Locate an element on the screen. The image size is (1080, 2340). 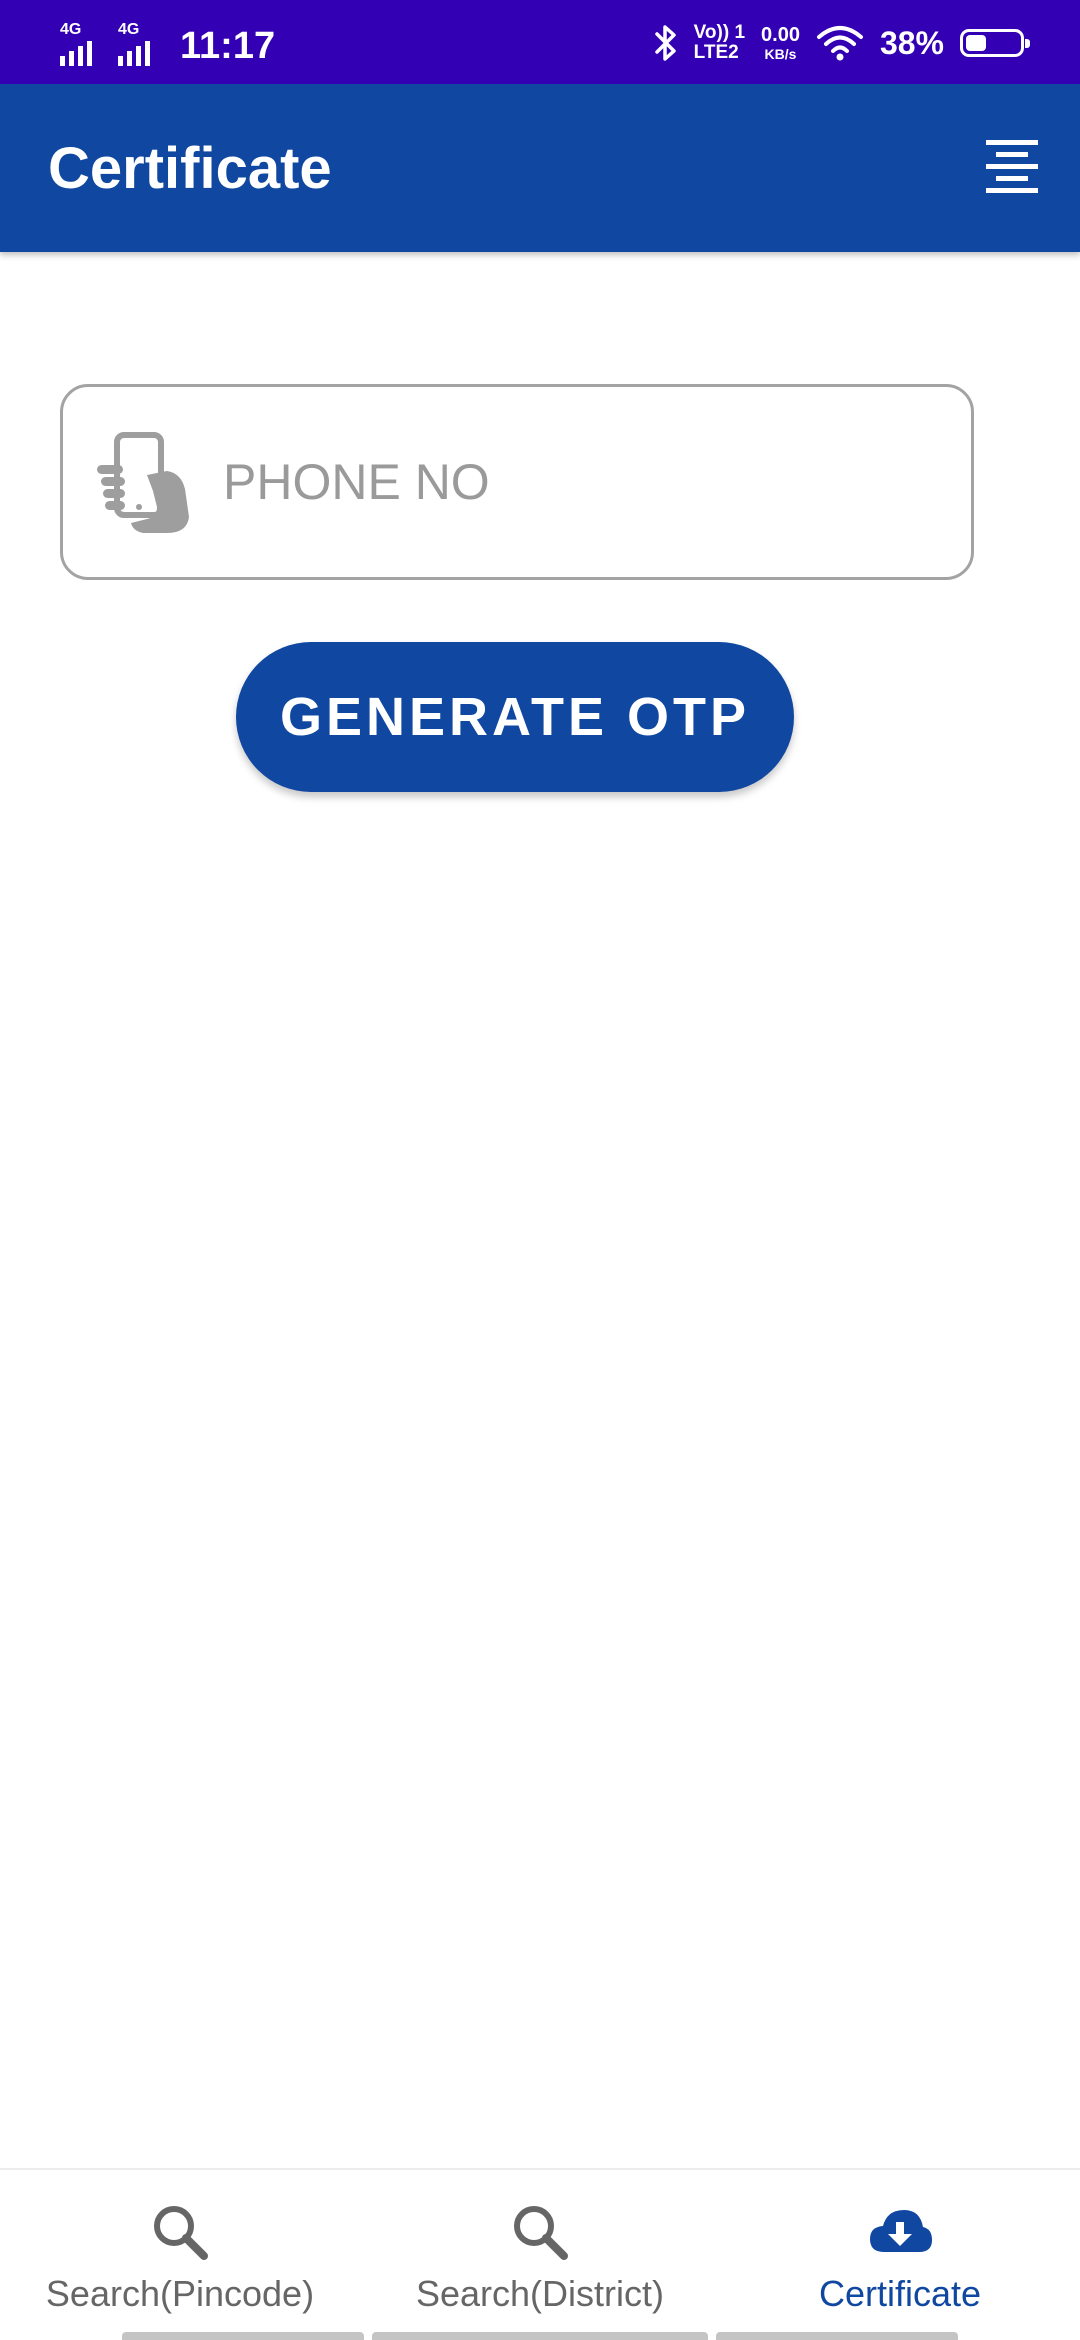
volte-indicator: Vo)) 1 LTE2 is located at coordinates (719, 43).